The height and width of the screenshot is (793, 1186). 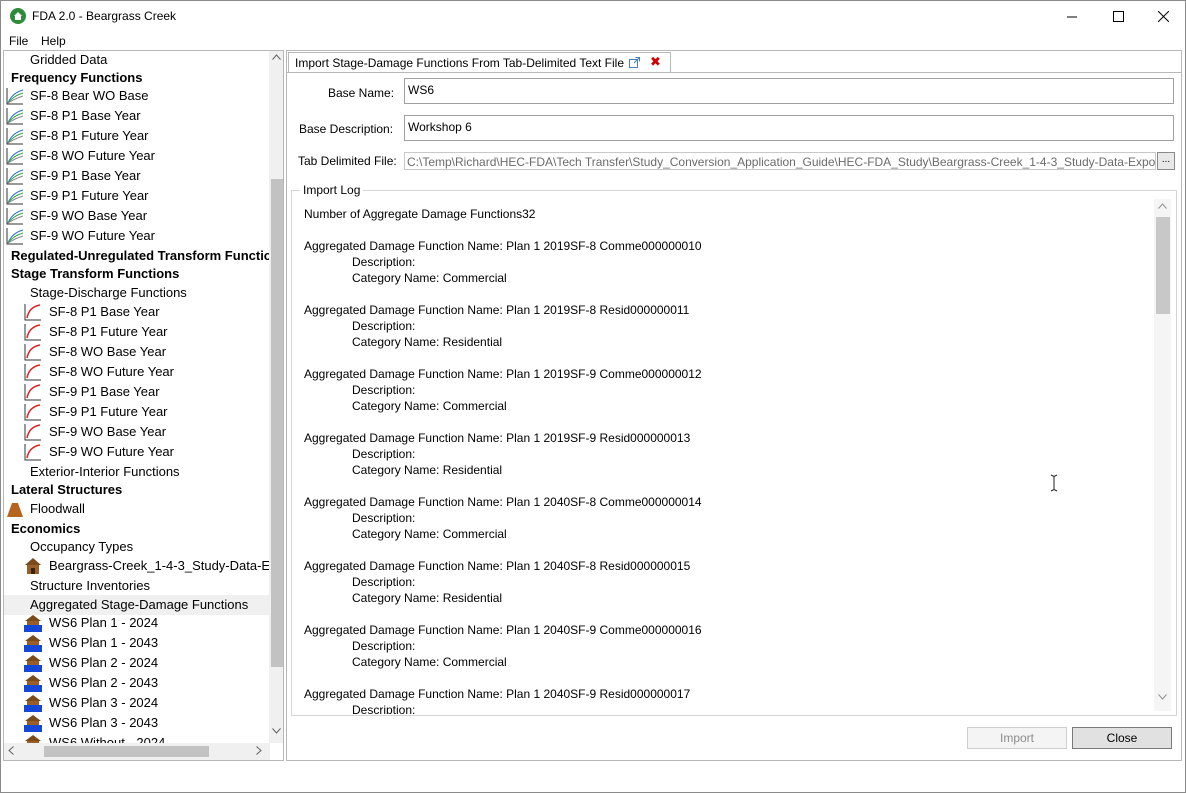 I want to click on maximize-button, so click(x=1118, y=16).